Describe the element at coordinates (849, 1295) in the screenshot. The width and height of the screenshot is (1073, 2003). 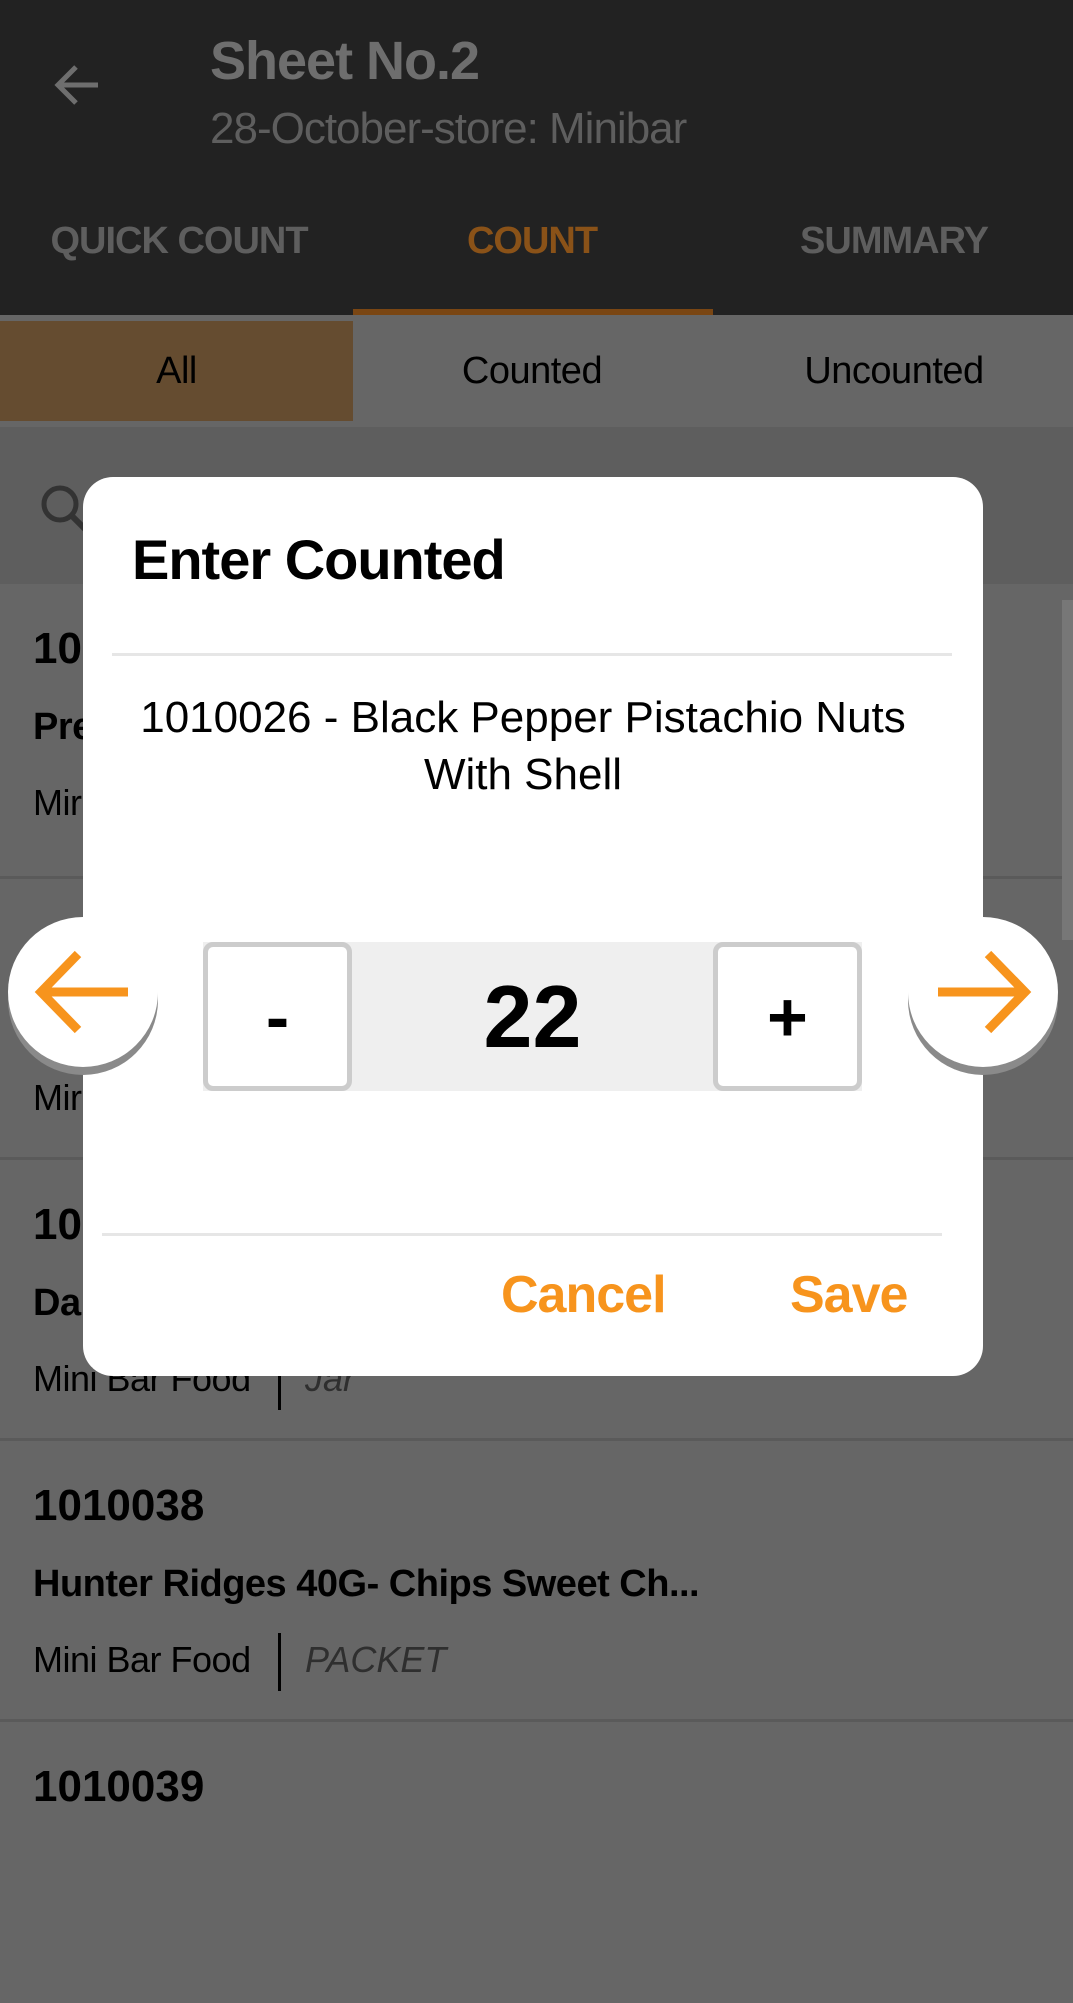
I see `save-button: Save` at that location.